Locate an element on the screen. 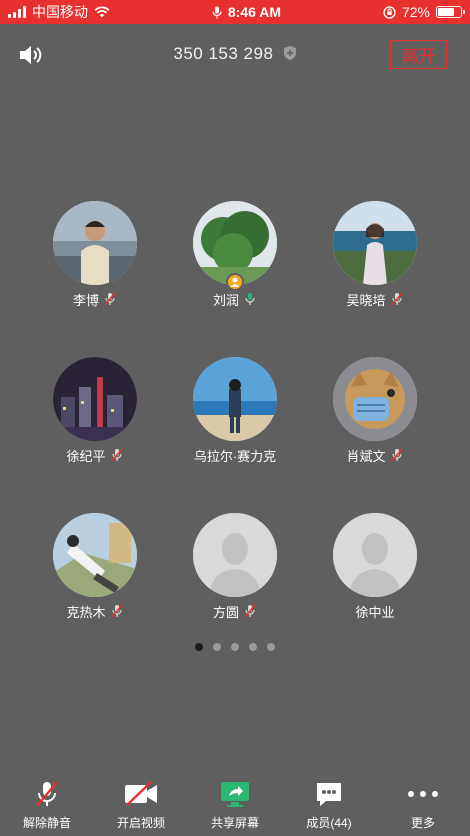 This screenshot has width=470, height=836. status-center: 8:46 AM is located at coordinates (246, 12).